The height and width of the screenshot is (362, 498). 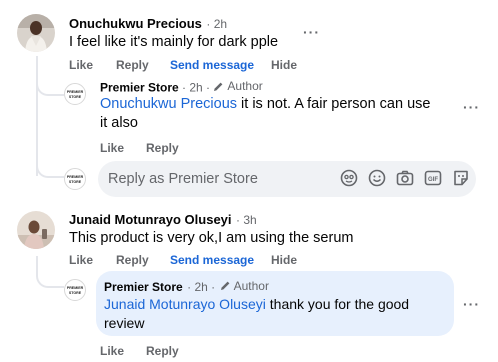 What do you see at coordinates (349, 178) in the screenshot?
I see `avatar-sticker-icon` at bounding box center [349, 178].